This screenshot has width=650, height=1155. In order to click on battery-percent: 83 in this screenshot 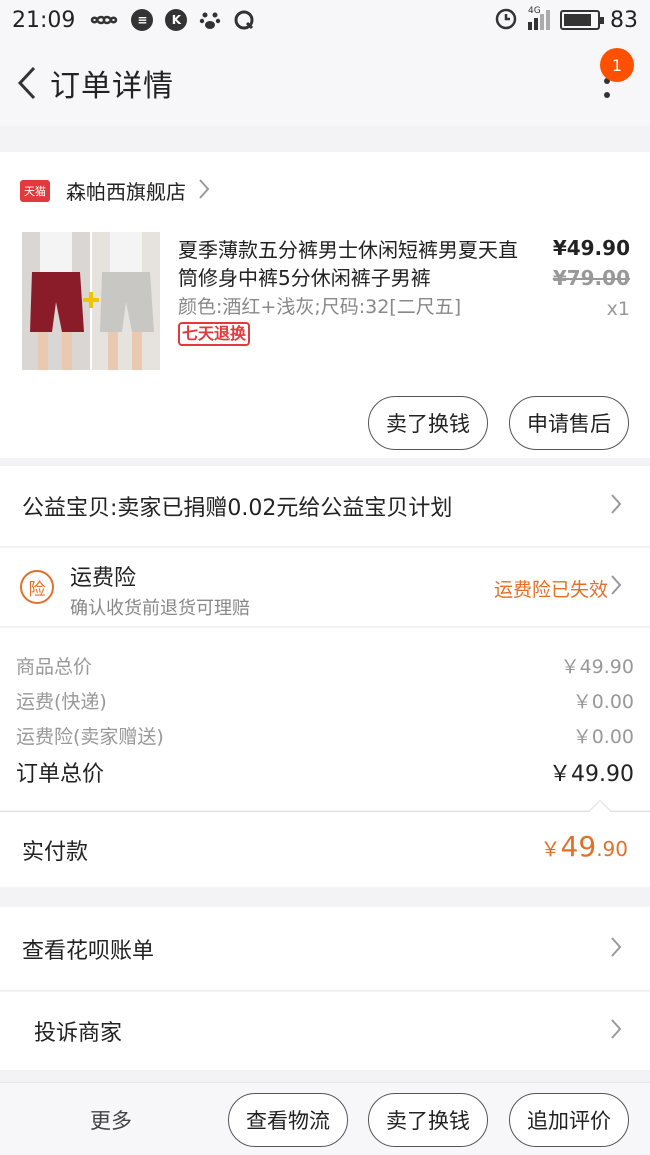, I will do `click(624, 20)`.